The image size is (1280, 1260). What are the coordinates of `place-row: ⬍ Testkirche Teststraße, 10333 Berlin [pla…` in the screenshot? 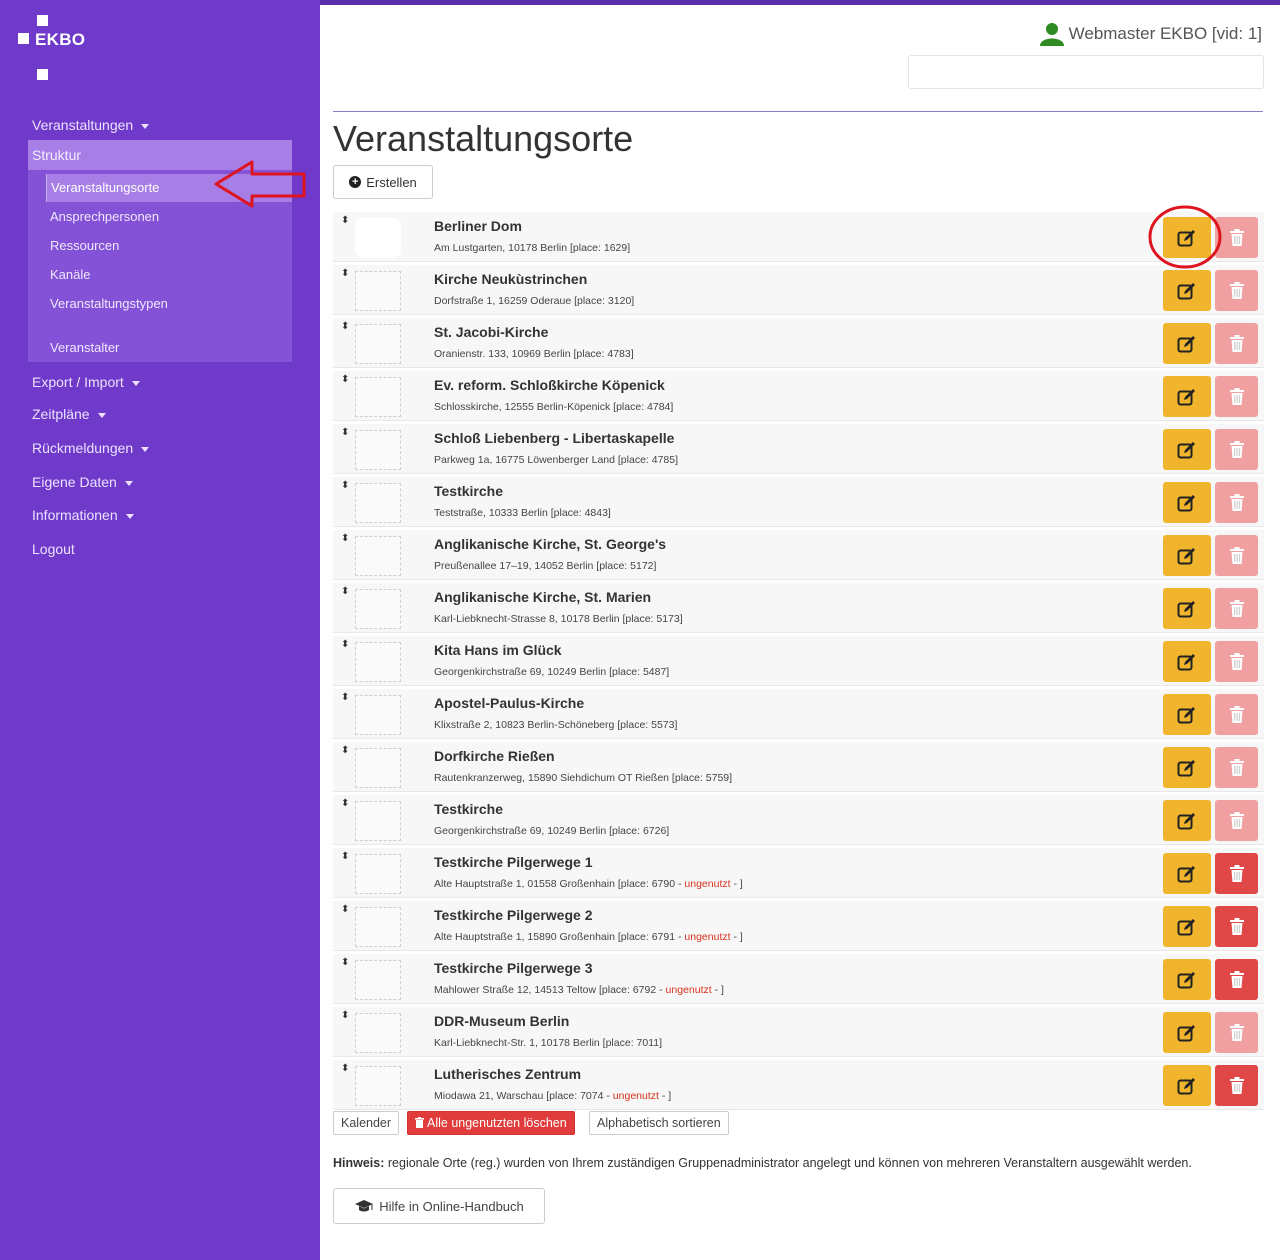 It's located at (798, 502).